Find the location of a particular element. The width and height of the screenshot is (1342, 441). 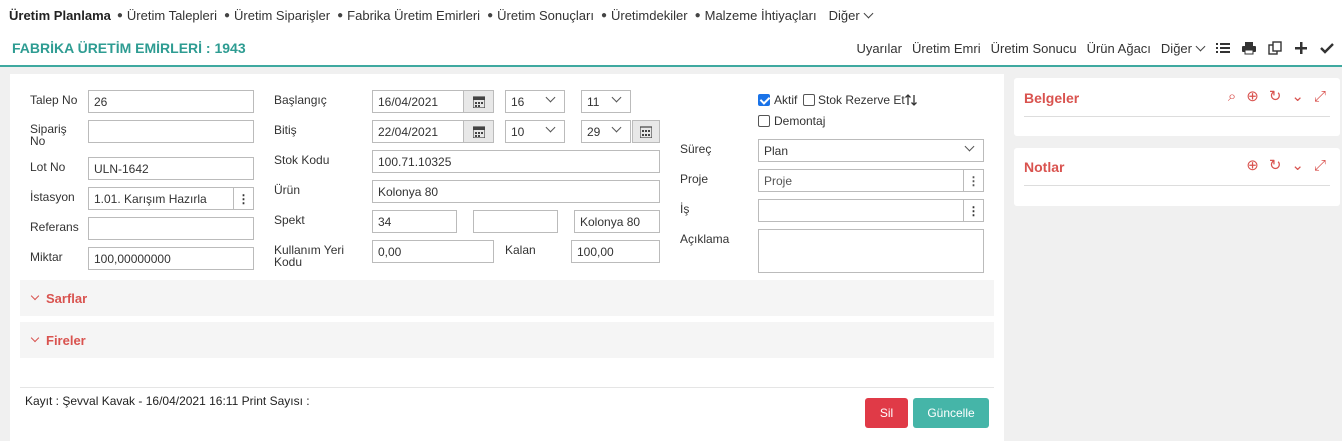

demontaj-checkbox is located at coordinates (764, 121).